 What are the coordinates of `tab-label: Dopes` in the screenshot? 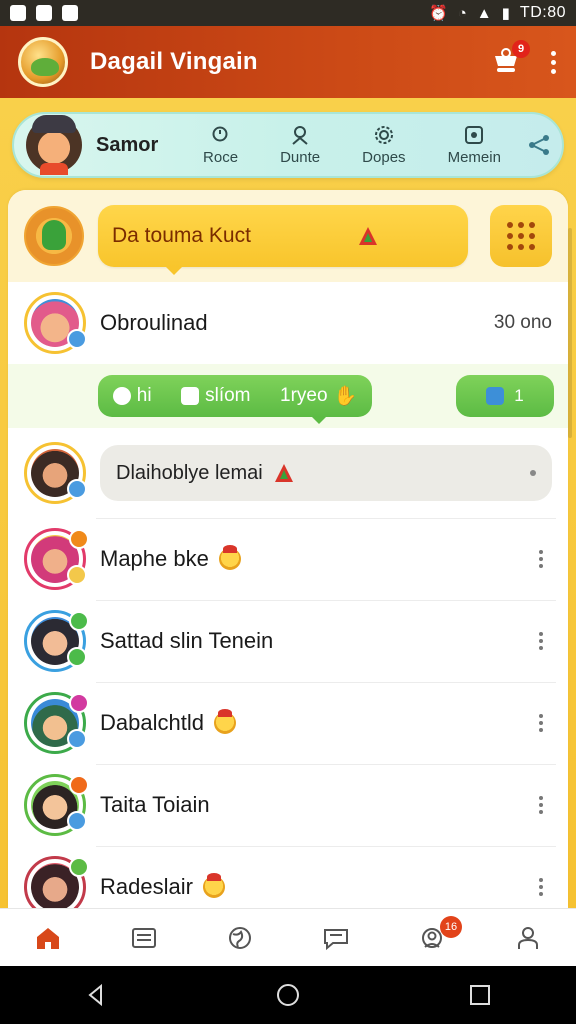 It's located at (384, 157).